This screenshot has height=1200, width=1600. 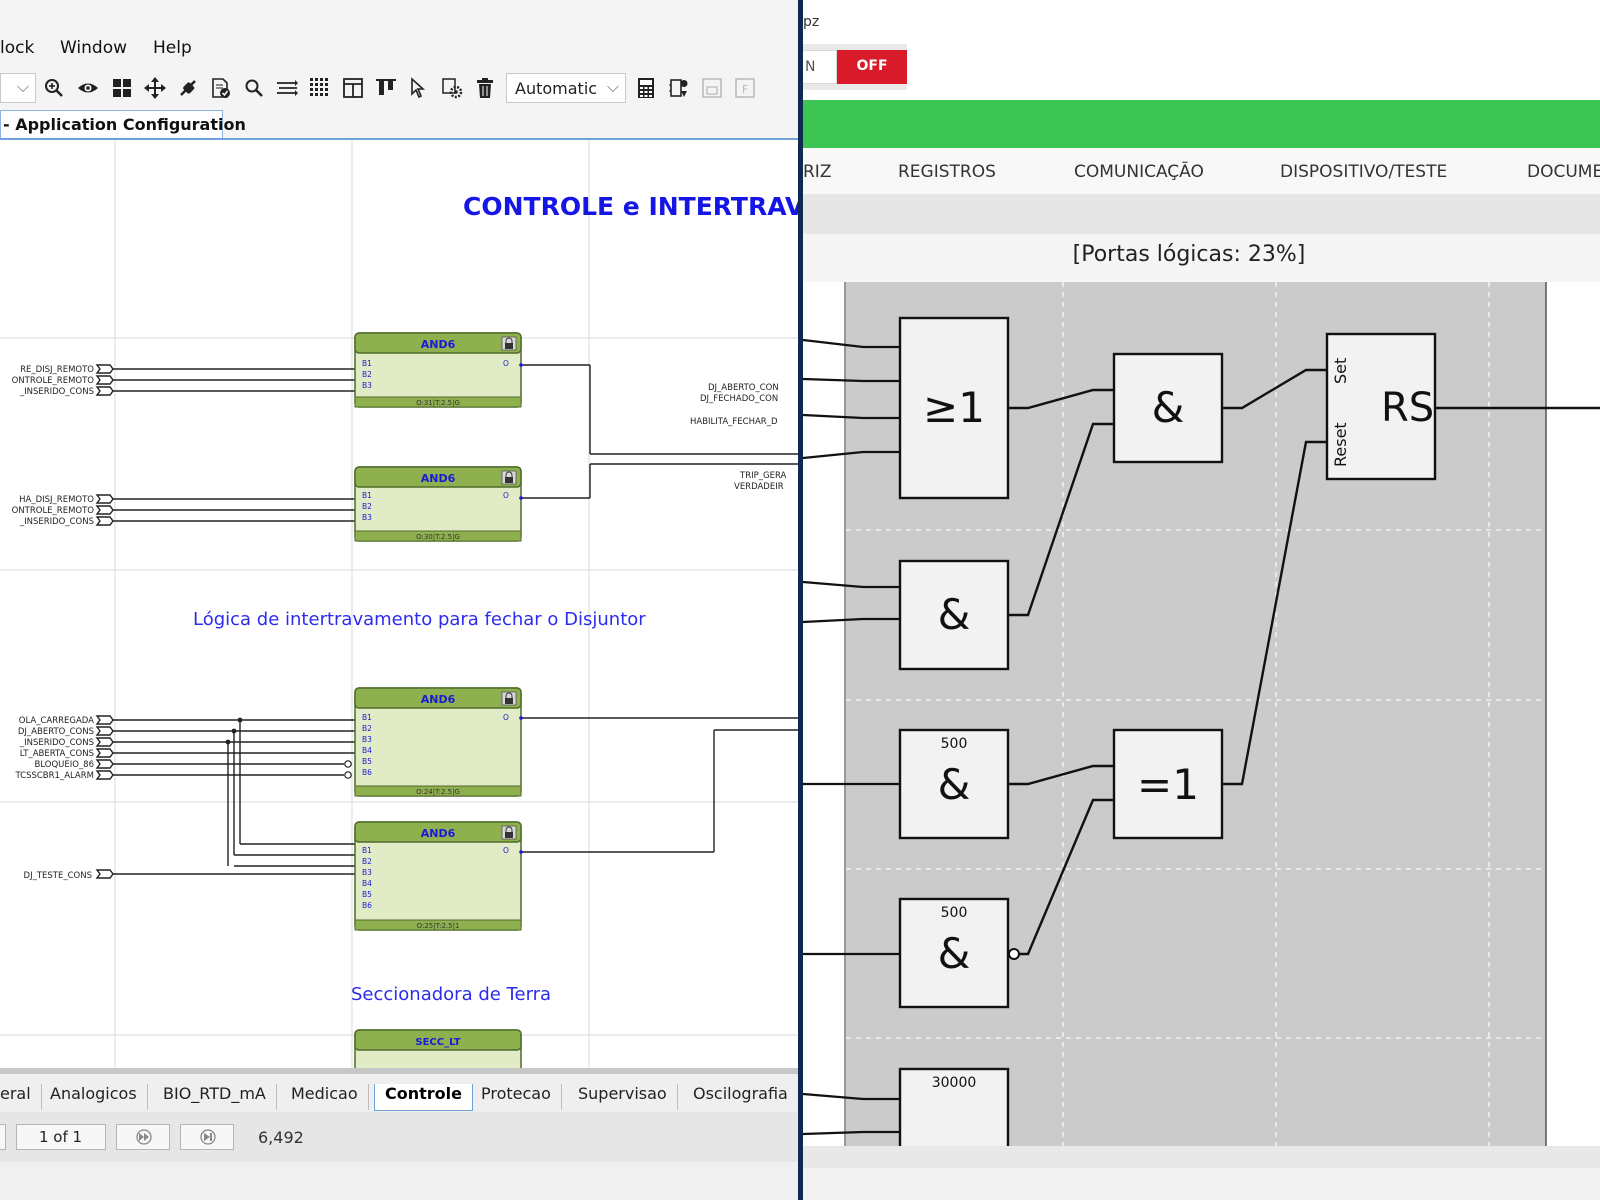 What do you see at coordinates (954, 1083) in the screenshot?
I see `gate-delay: 30000` at bounding box center [954, 1083].